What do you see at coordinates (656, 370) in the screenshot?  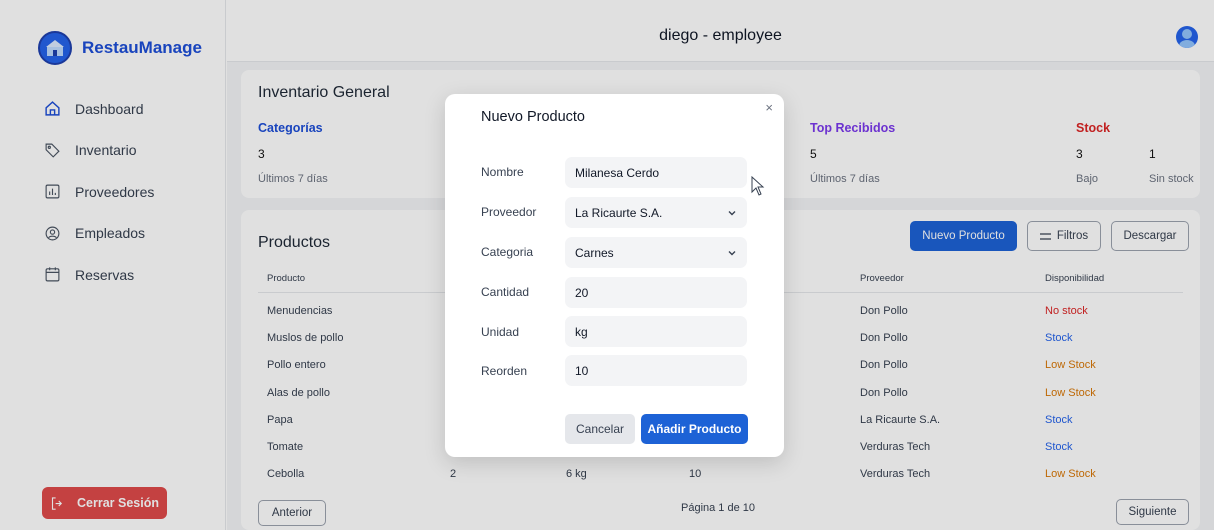 I see `reorden-field: 10` at bounding box center [656, 370].